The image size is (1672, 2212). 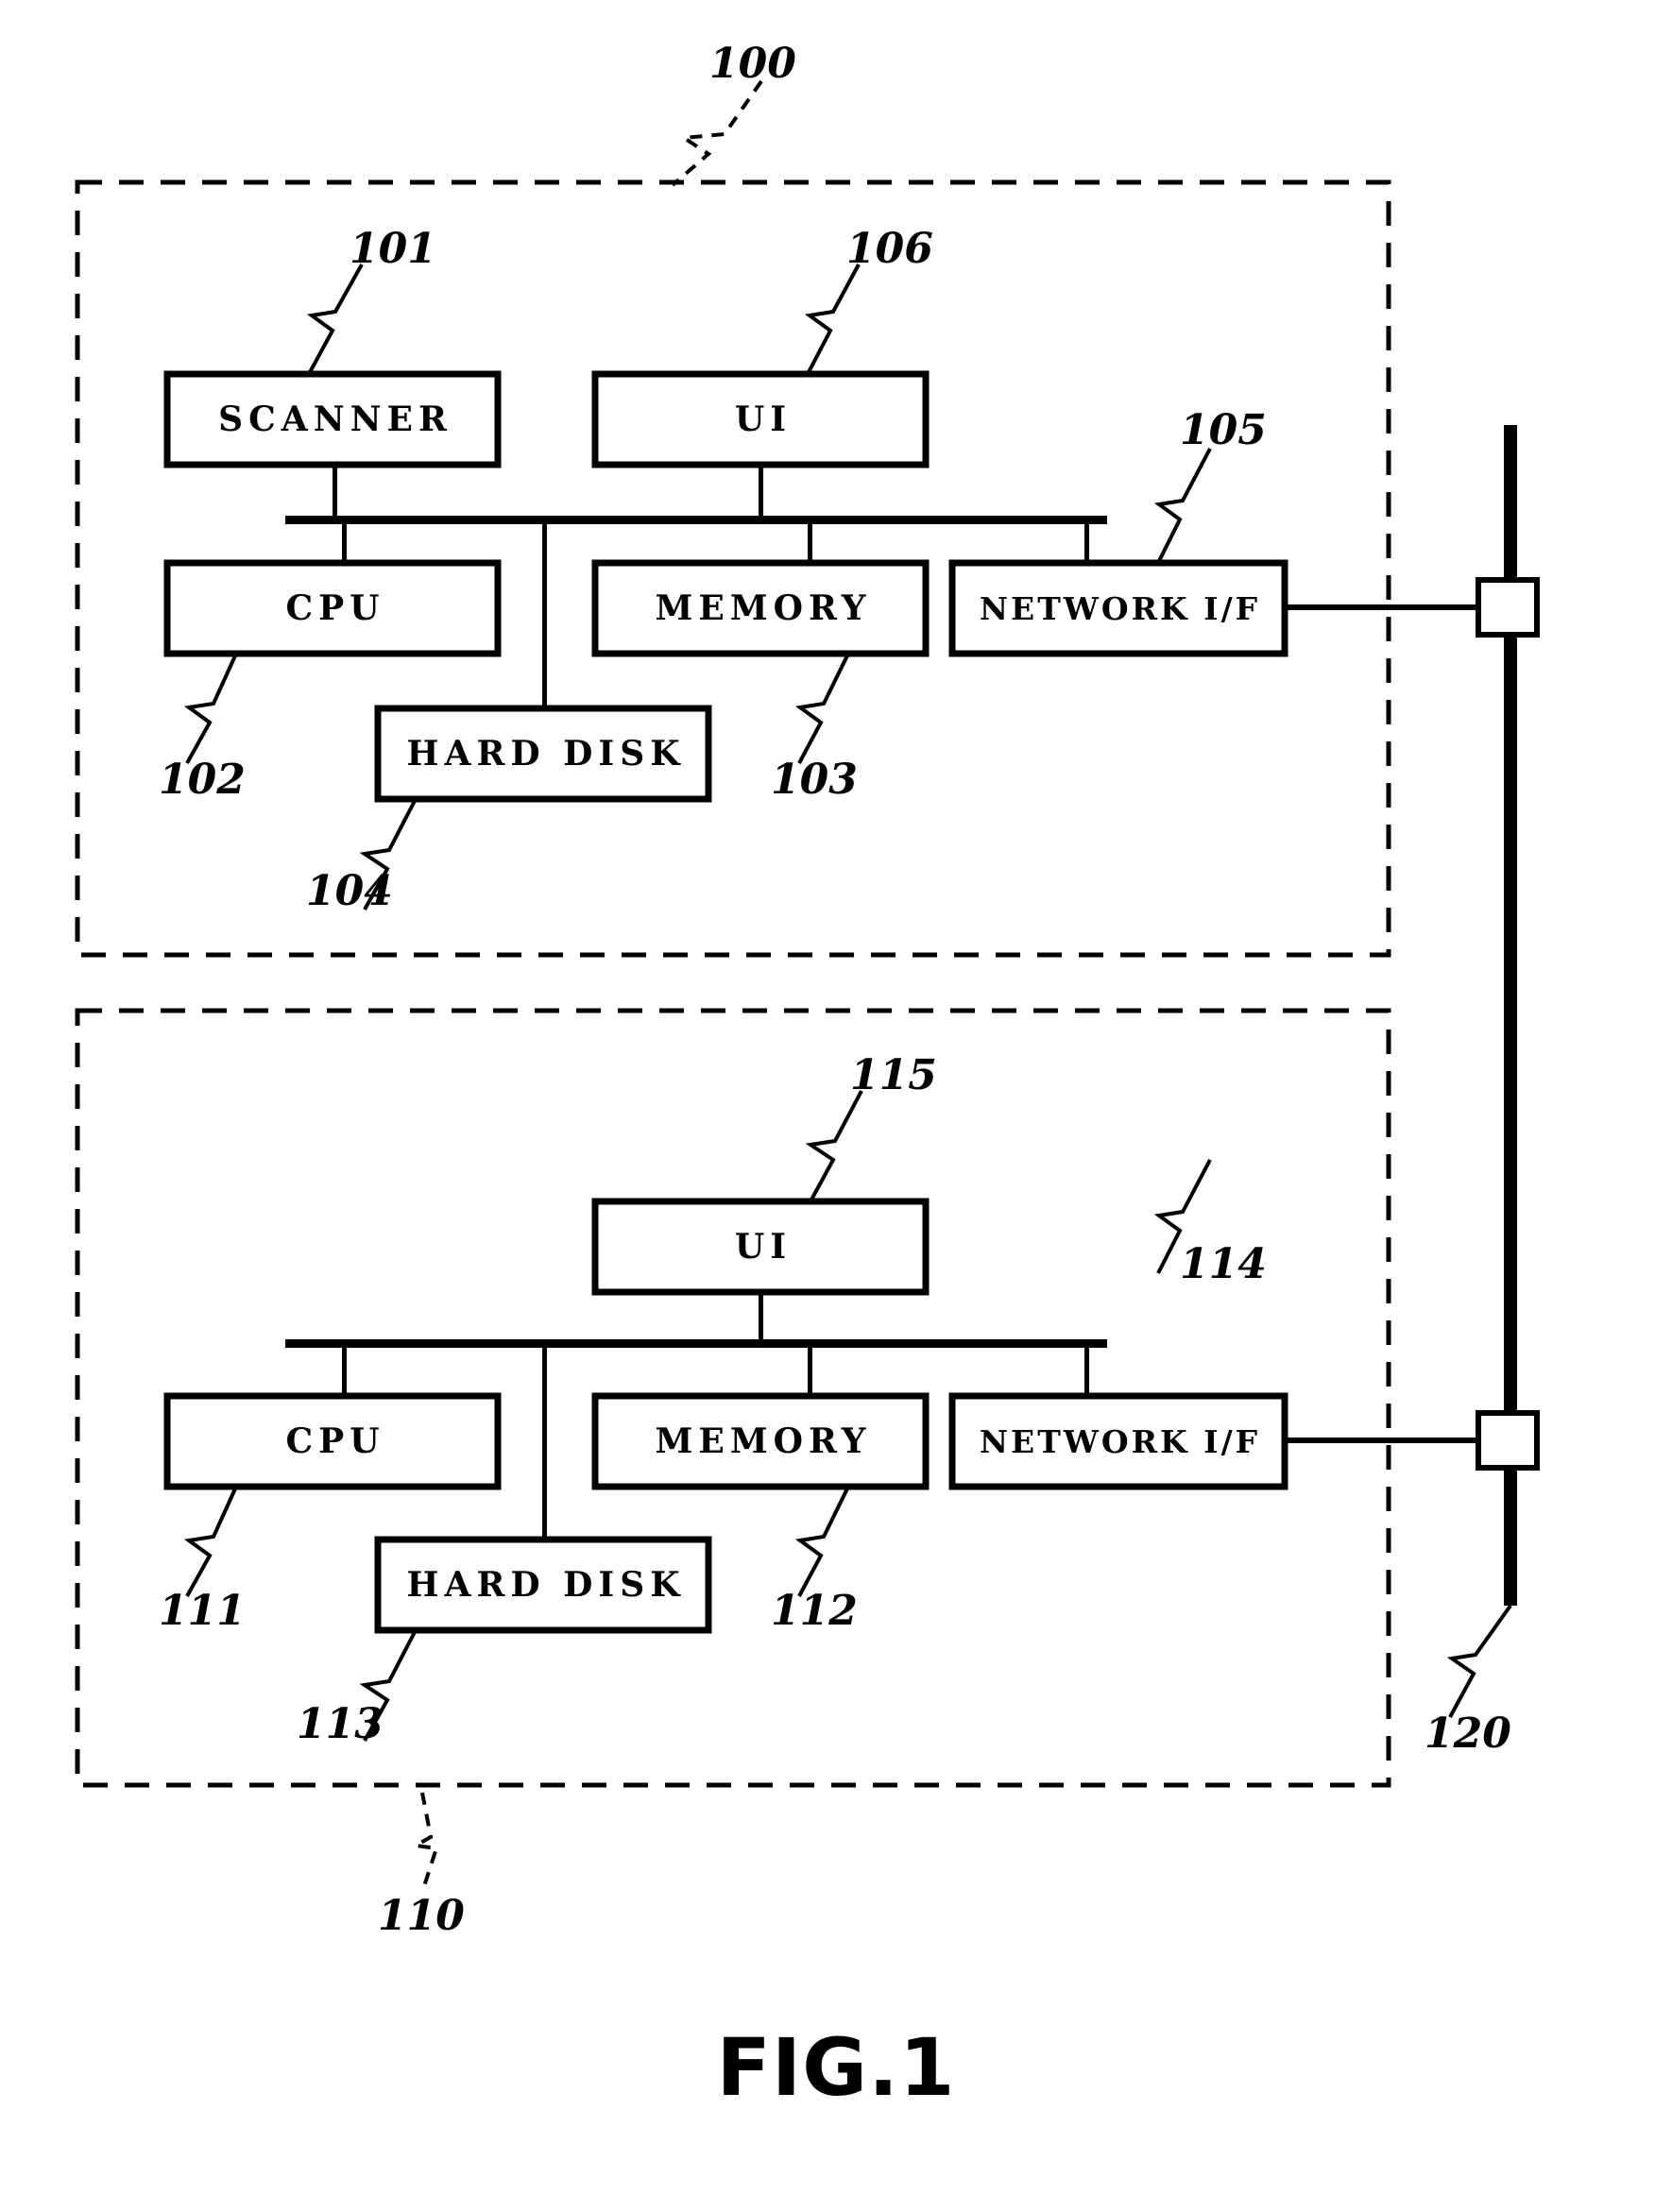 What do you see at coordinates (752, 64) in the screenshot?
I see `ref-numeral-100: 100` at bounding box center [752, 64].